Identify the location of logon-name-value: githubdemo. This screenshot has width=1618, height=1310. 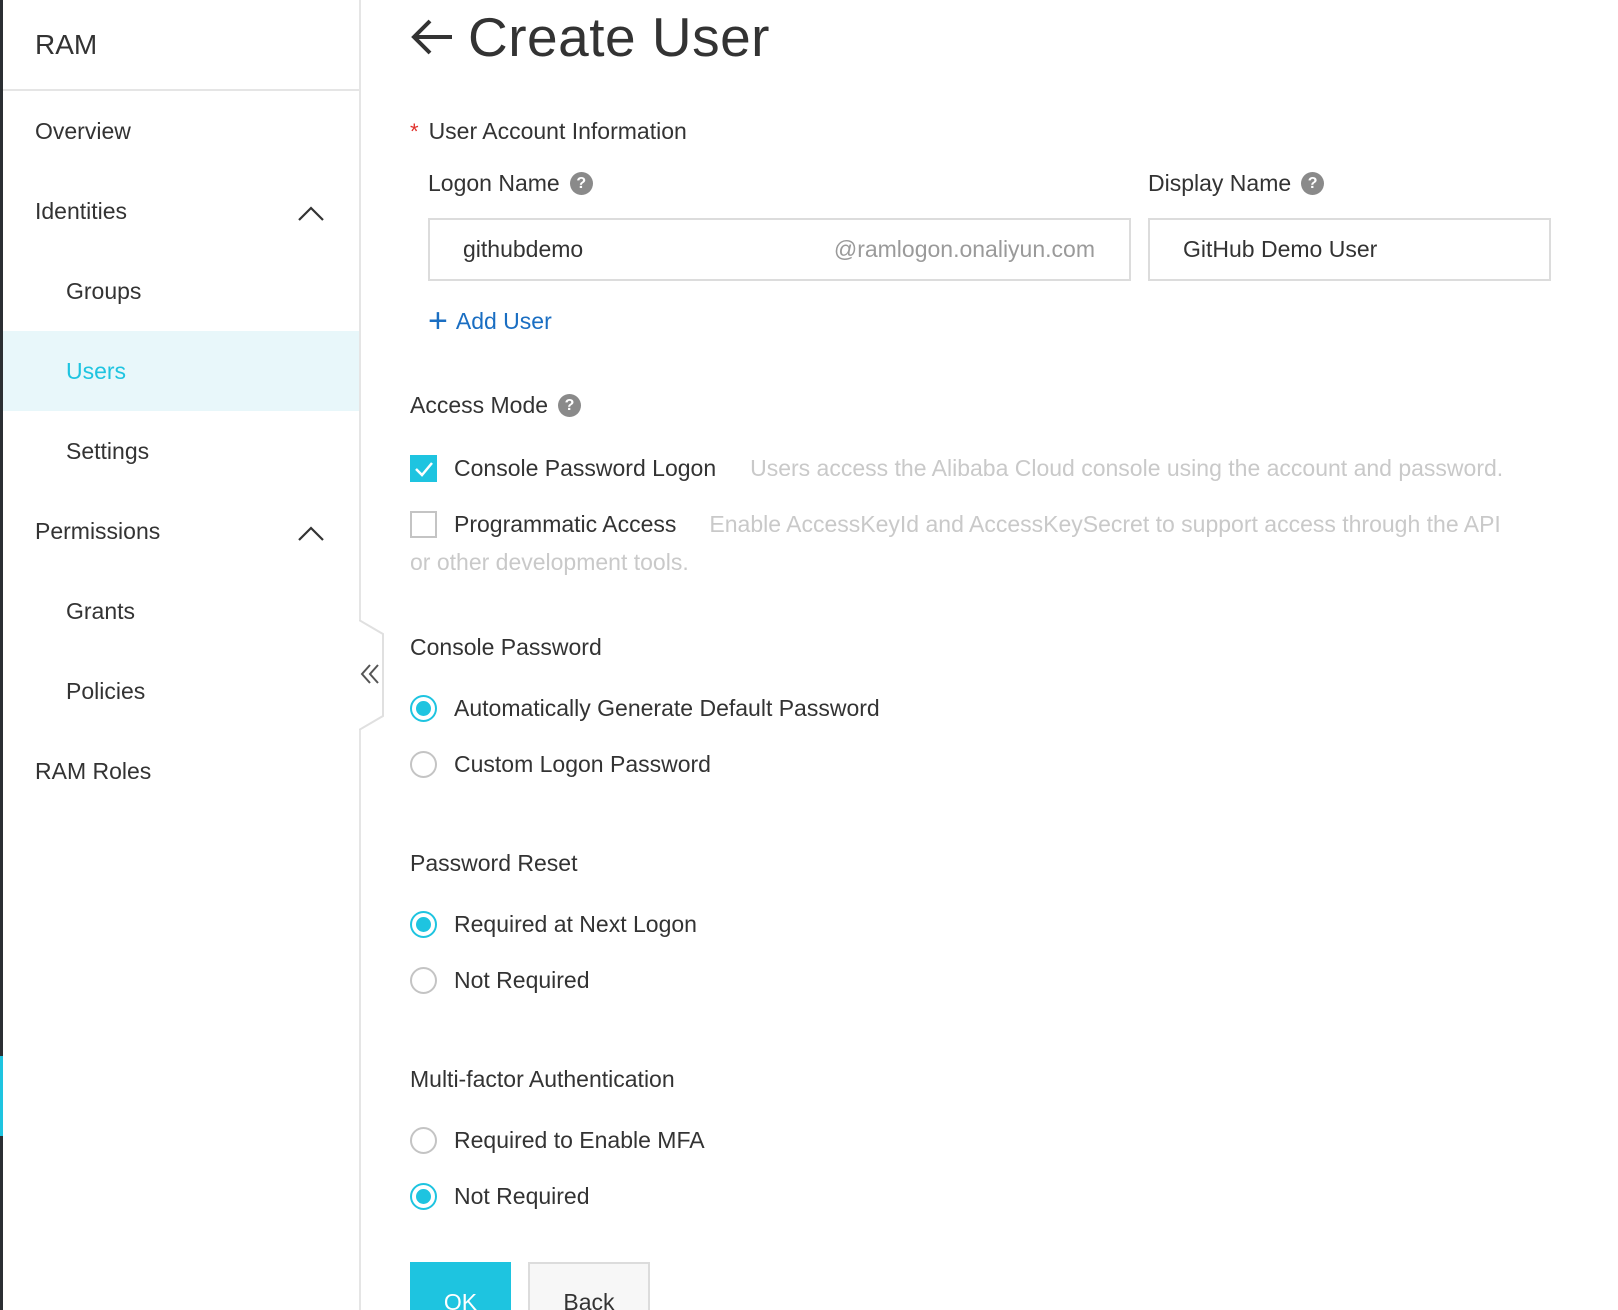
(523, 249).